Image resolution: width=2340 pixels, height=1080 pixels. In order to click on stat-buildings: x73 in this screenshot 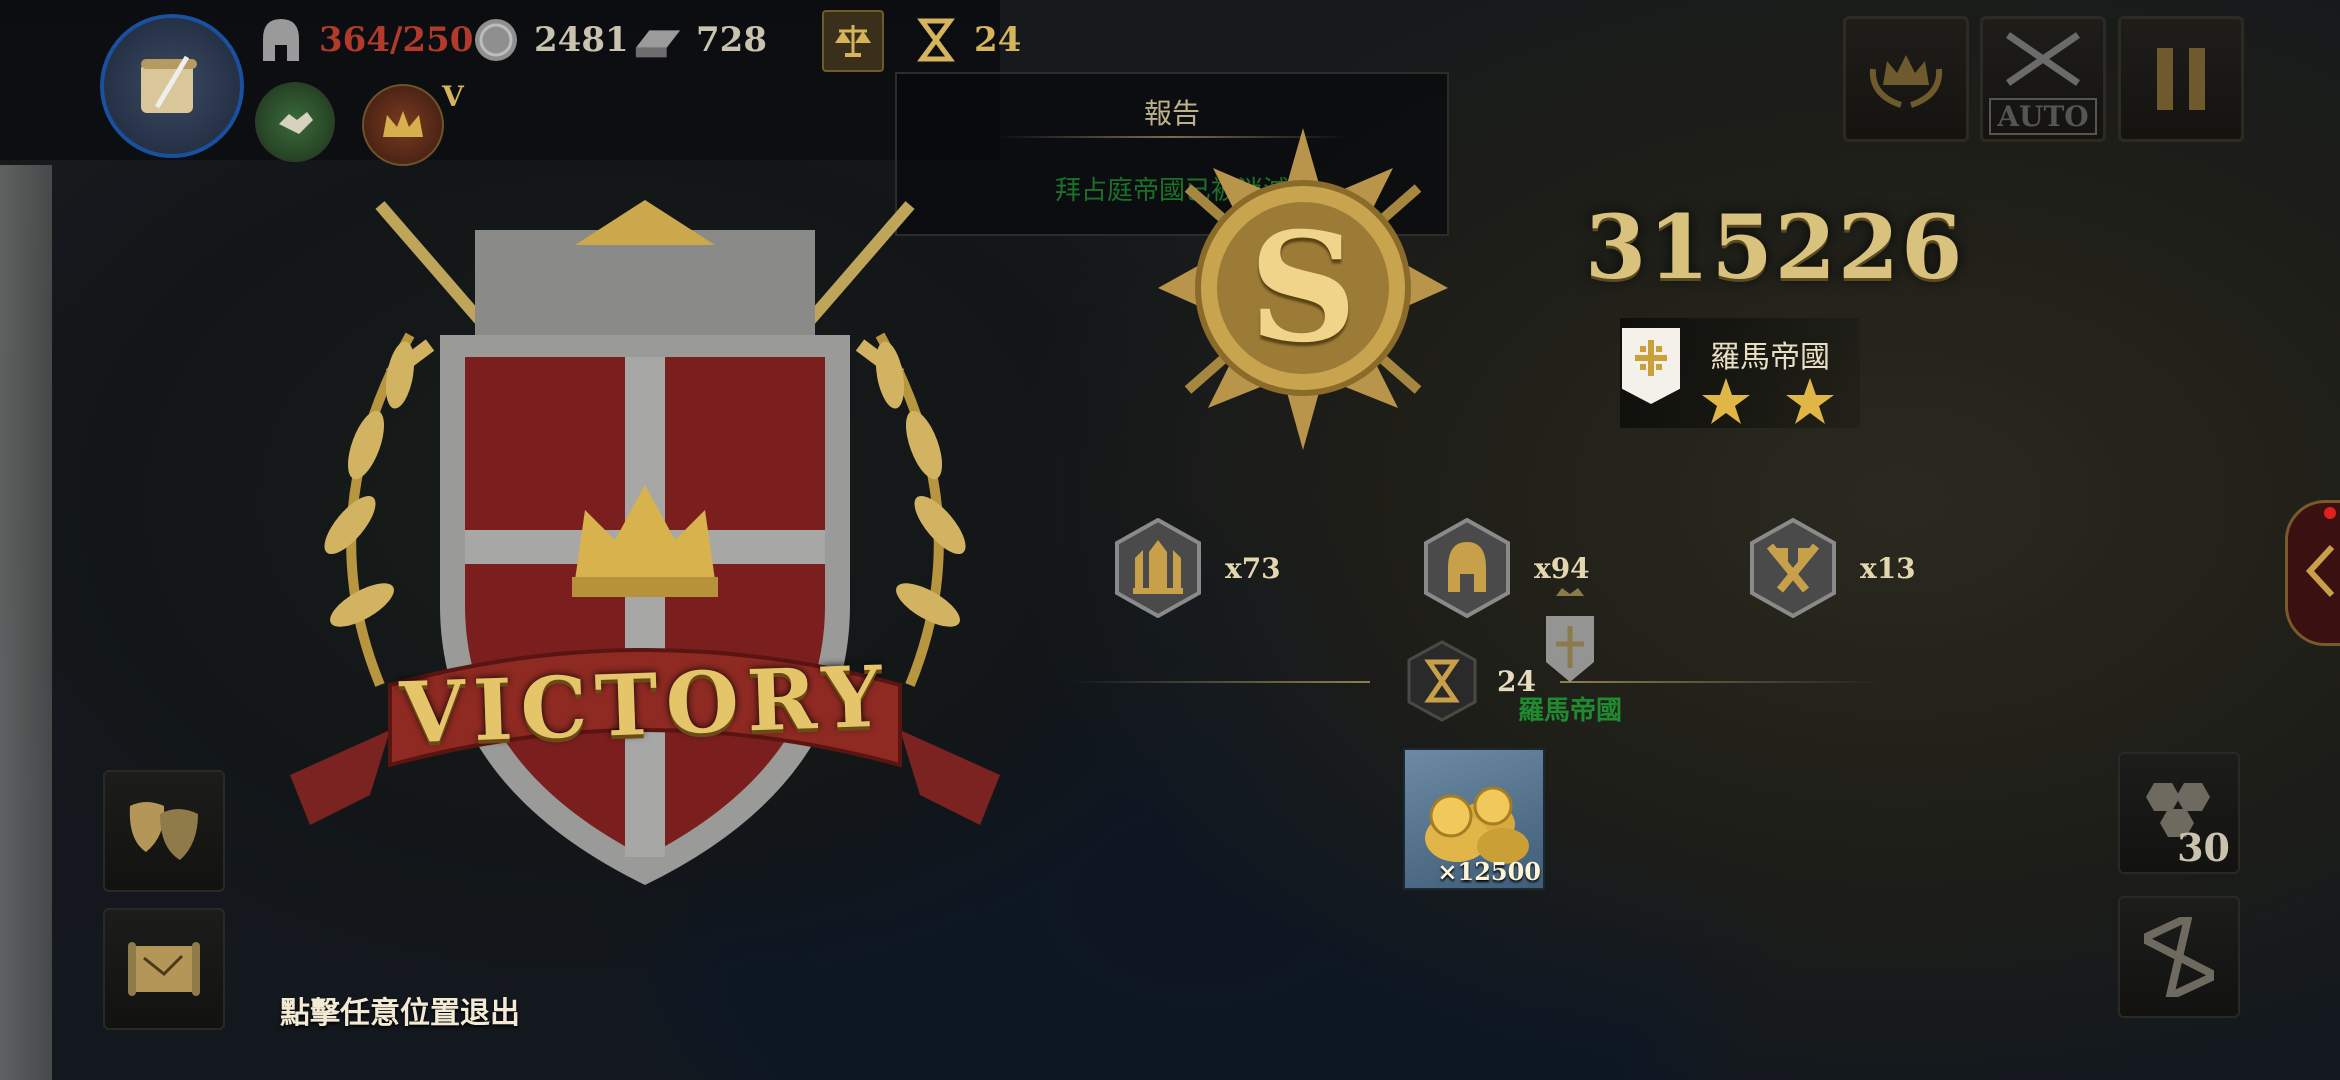, I will do `click(1197, 568)`.